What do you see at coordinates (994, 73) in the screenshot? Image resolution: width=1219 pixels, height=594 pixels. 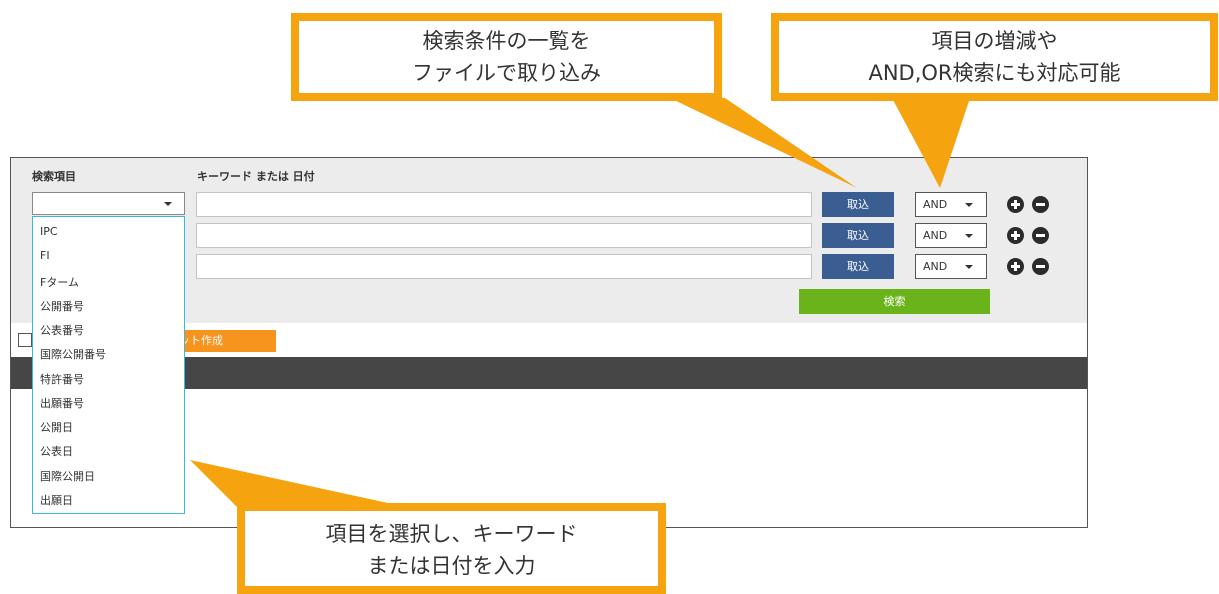 I see `callout-text: AND,OR検索にも対応可能` at bounding box center [994, 73].